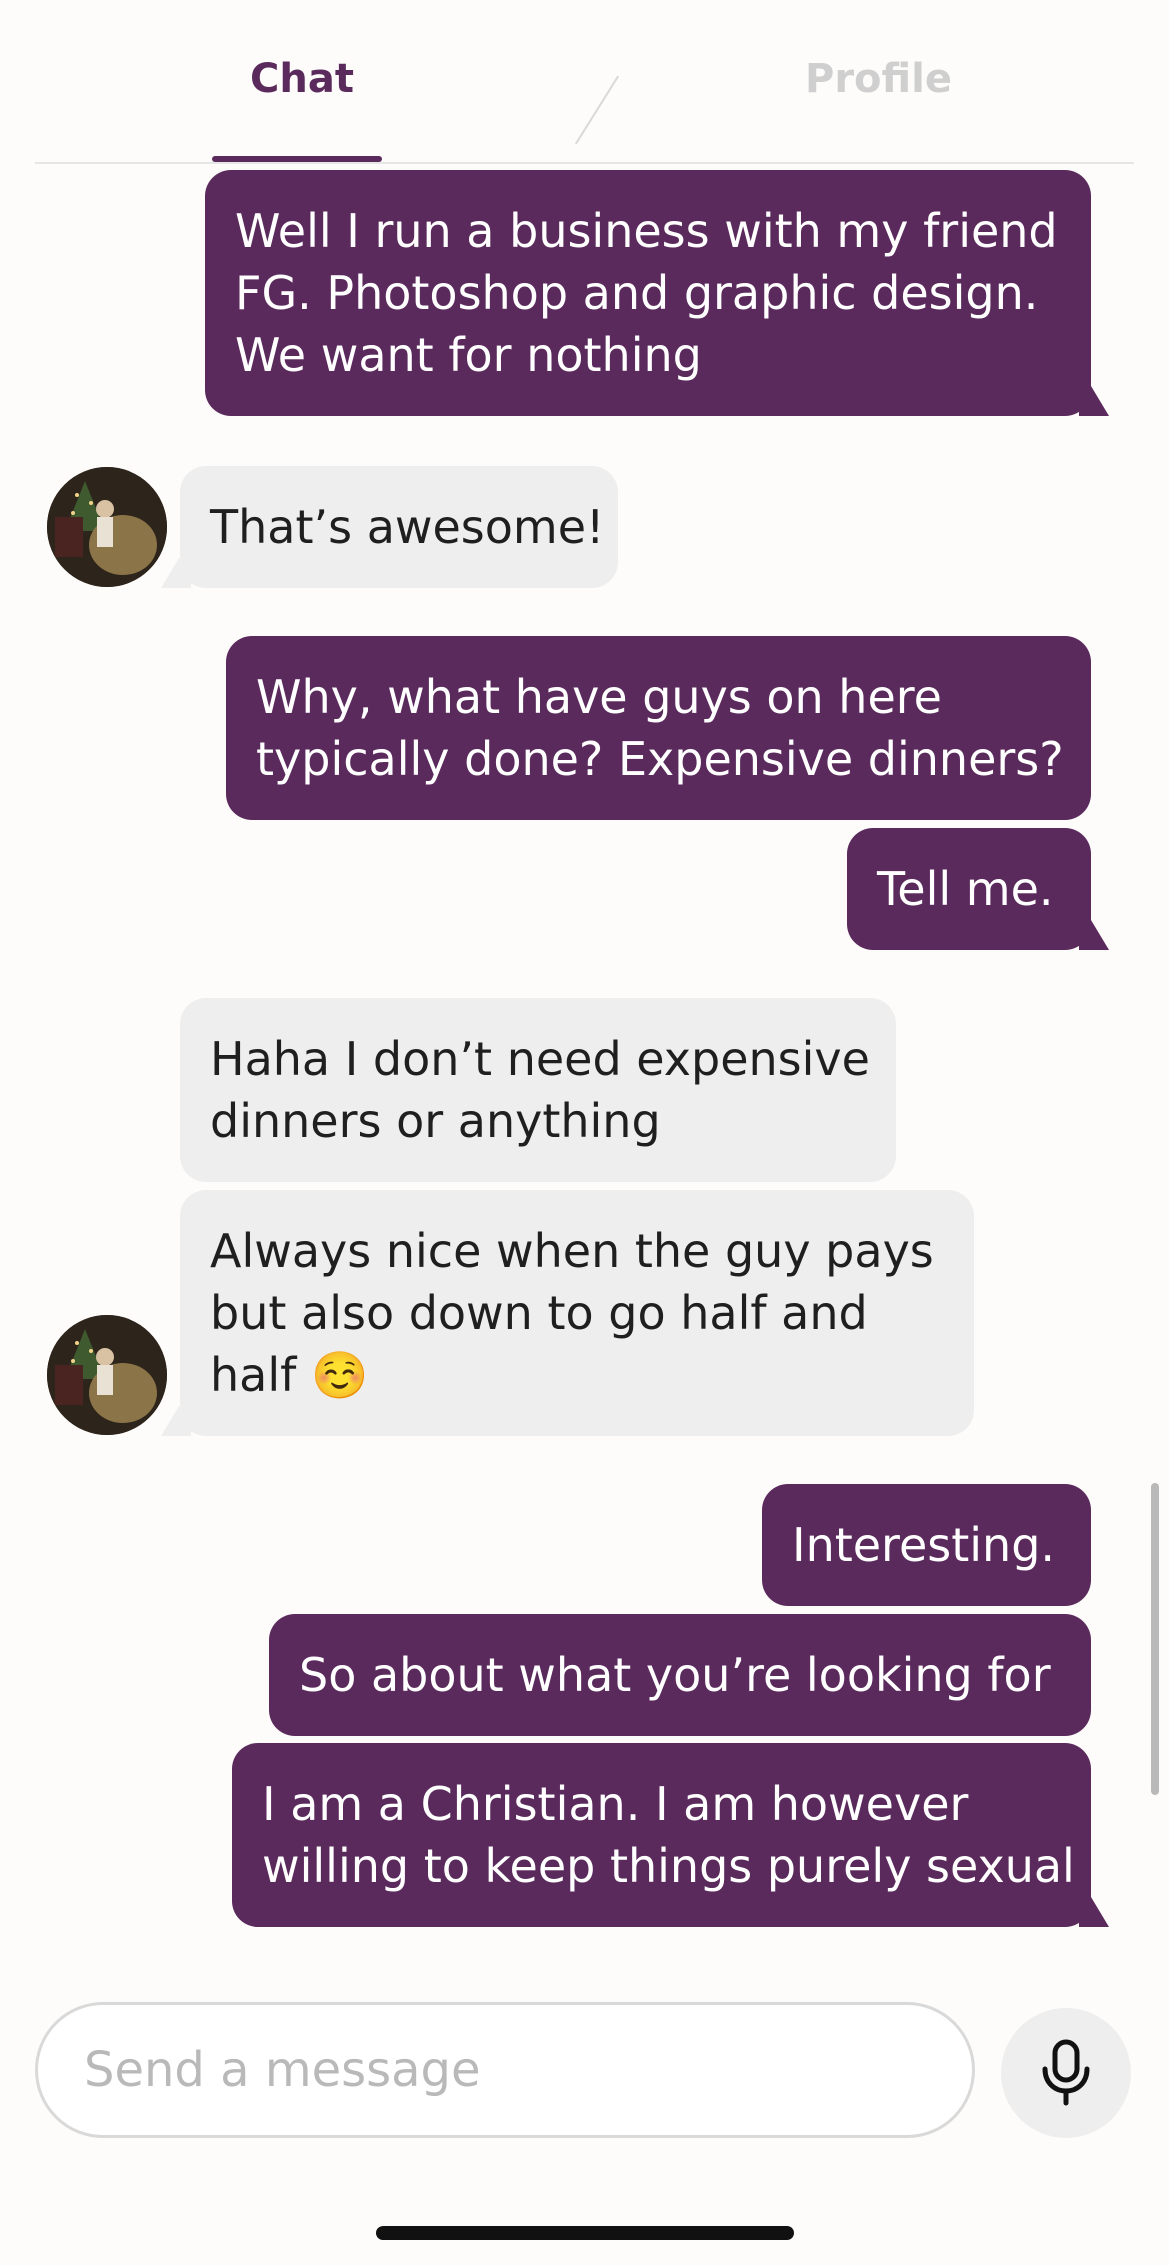 Image resolution: width=1169 pixels, height=2265 pixels. Describe the element at coordinates (468, 355) in the screenshot. I see `message-line: We want for nothing` at that location.